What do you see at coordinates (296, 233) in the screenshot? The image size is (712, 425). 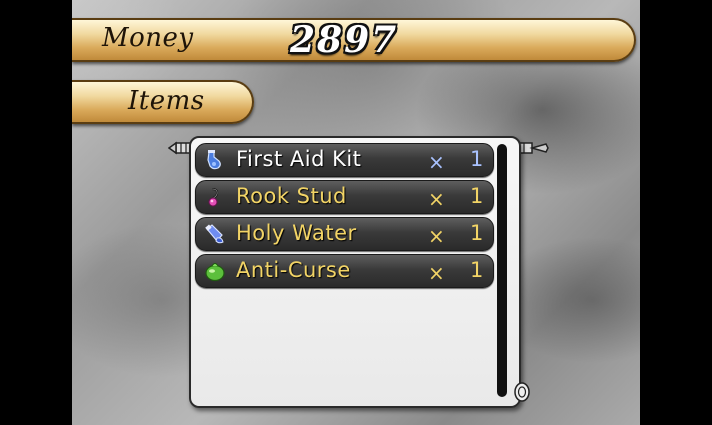 I see `item-name: Holy Water` at bounding box center [296, 233].